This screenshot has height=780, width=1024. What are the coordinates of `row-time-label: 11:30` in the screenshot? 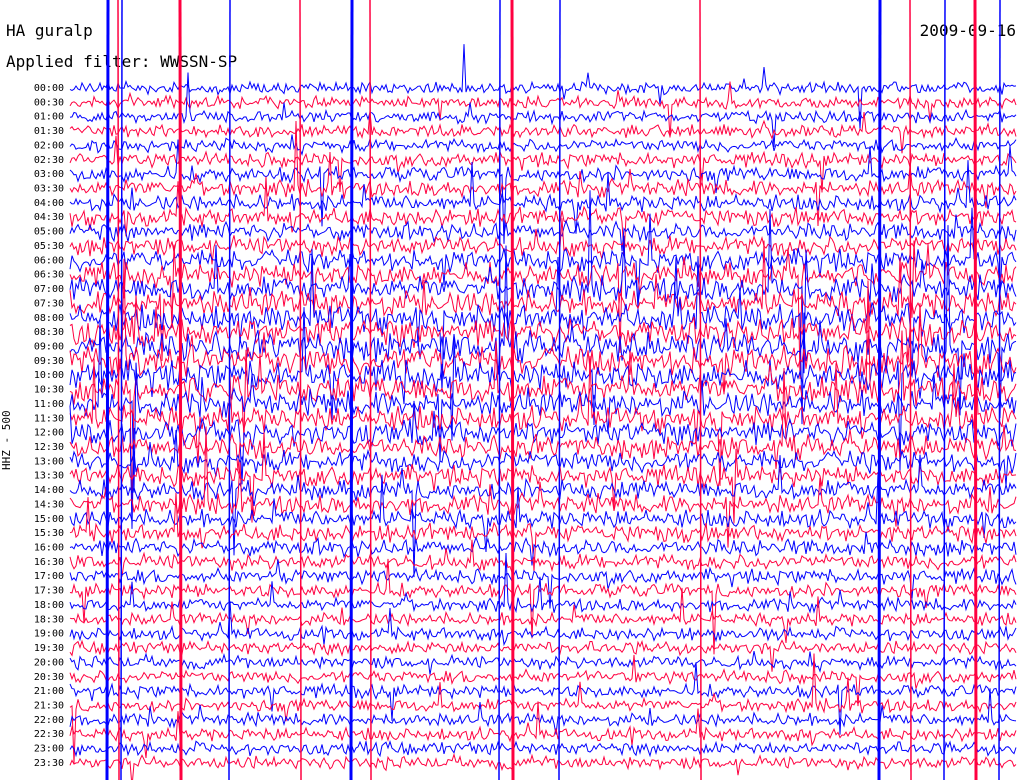 It's located at (49, 418).